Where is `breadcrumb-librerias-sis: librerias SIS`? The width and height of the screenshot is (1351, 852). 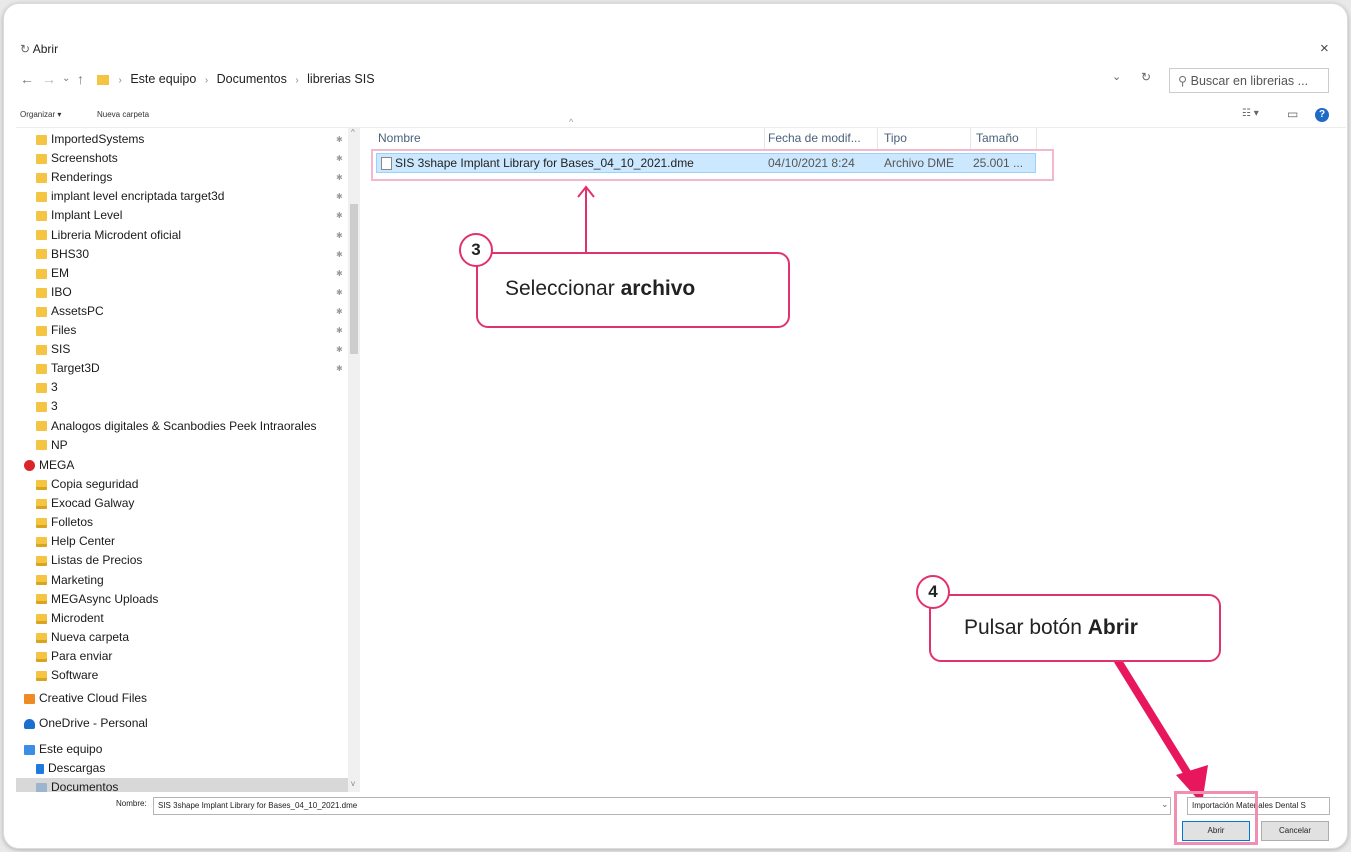 breadcrumb-librerias-sis: librerias SIS is located at coordinates (340, 79).